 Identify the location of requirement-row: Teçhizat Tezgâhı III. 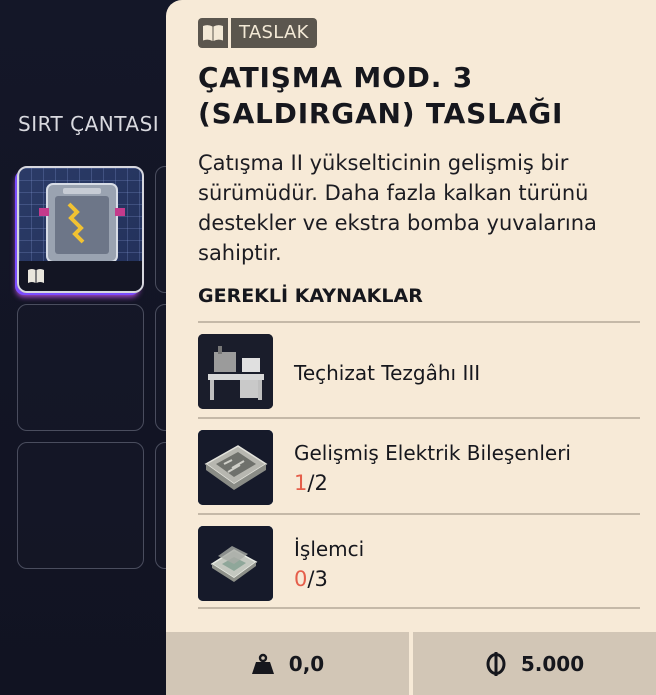
(419, 369).